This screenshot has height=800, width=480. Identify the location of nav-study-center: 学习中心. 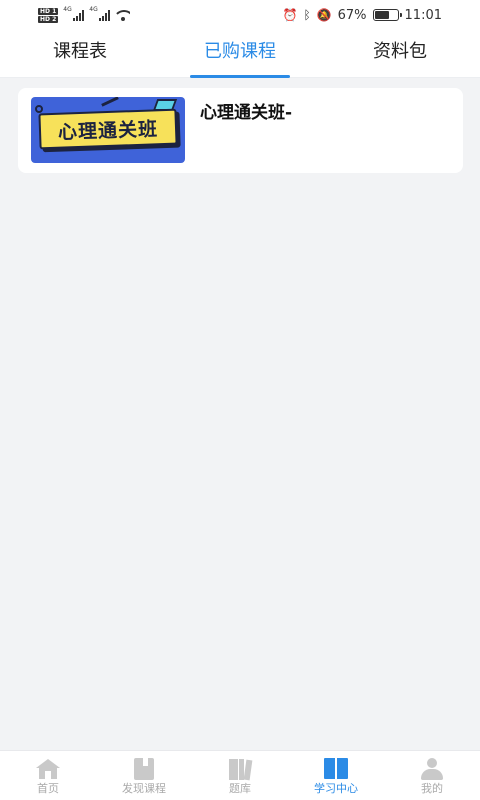
(336, 775).